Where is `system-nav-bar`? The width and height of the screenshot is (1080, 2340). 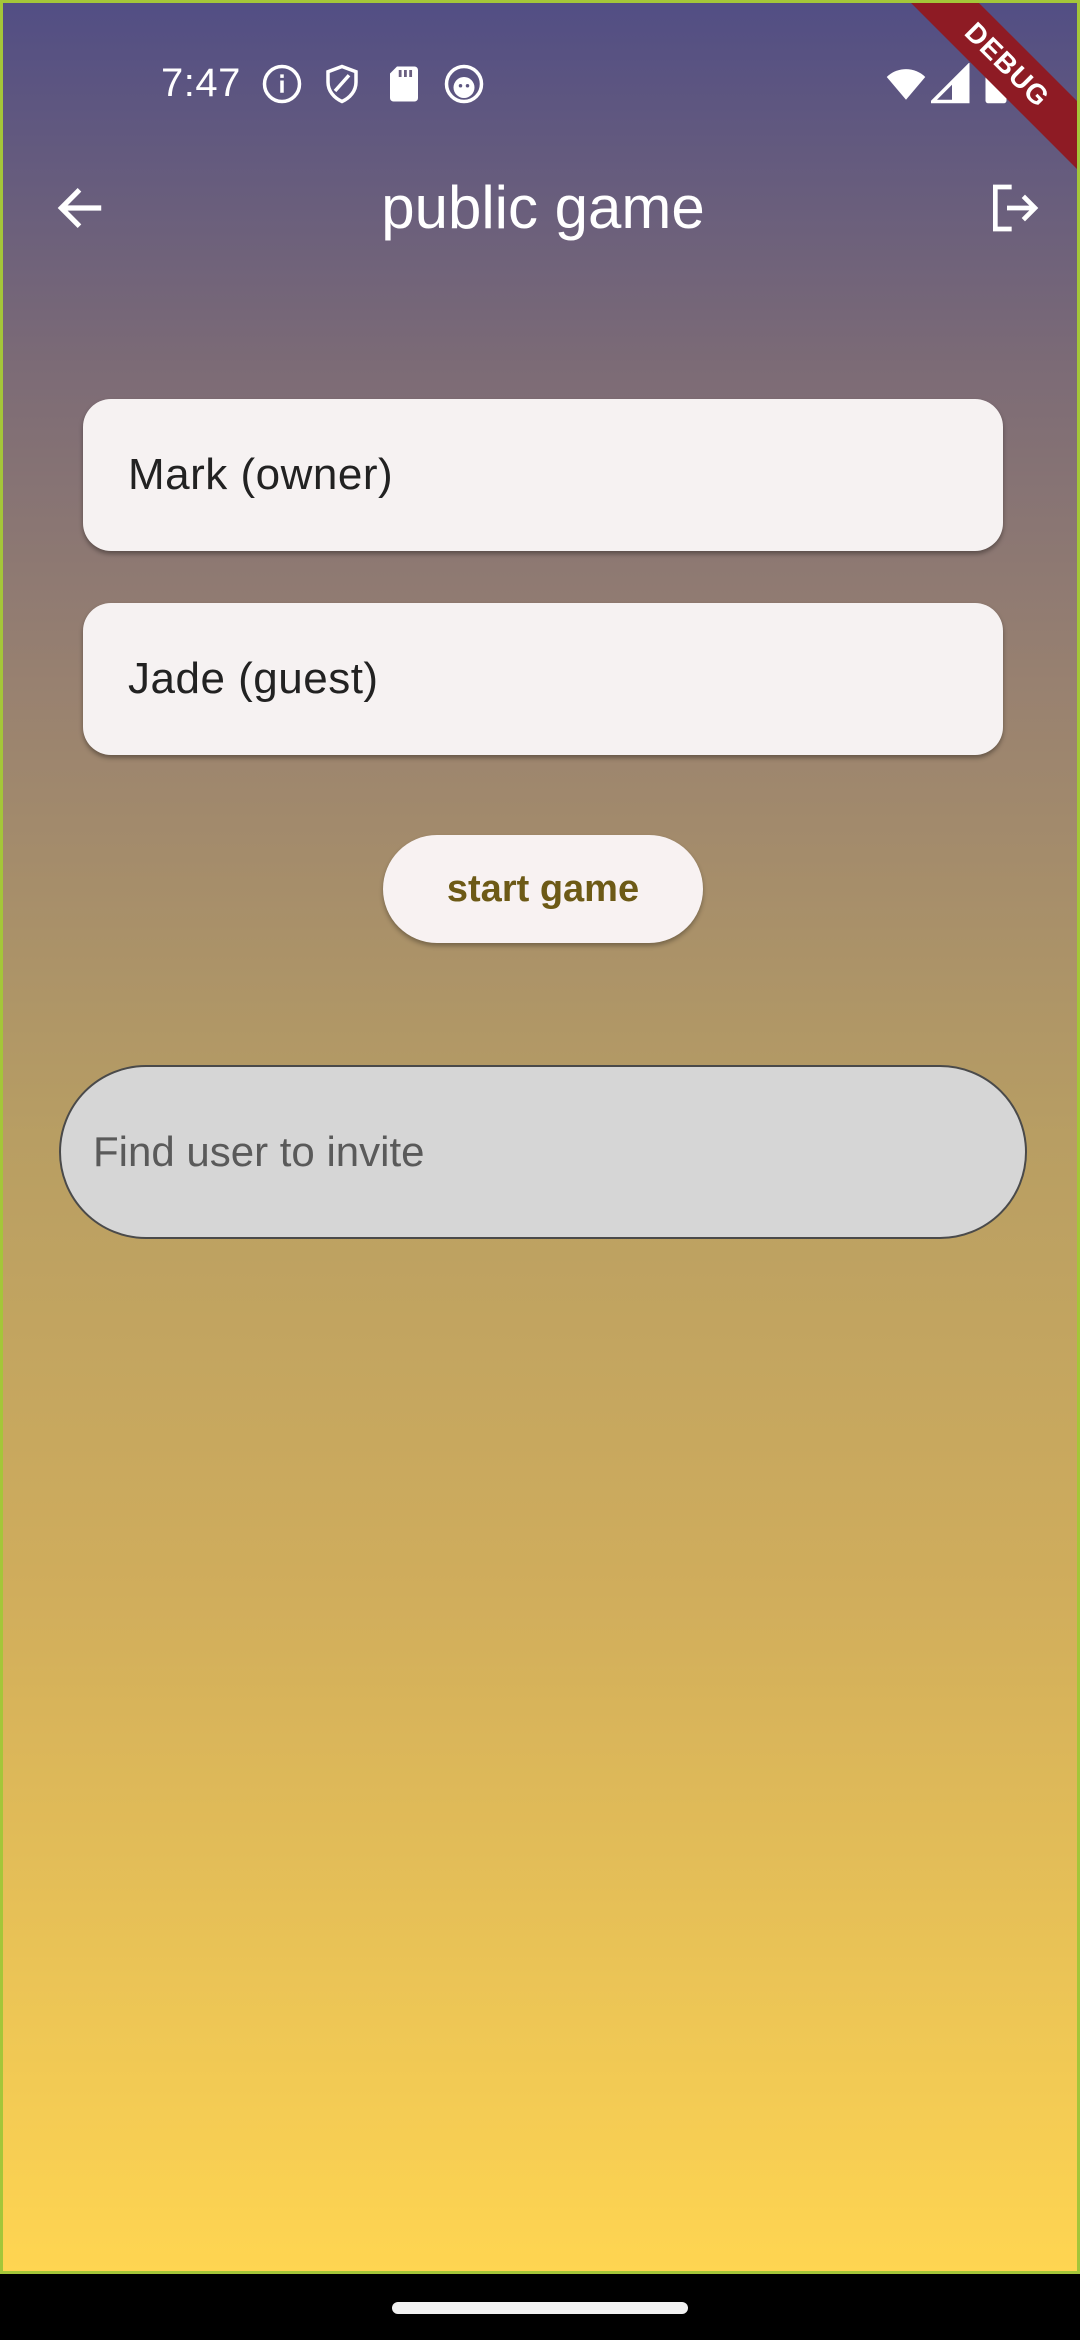 system-nav-bar is located at coordinates (540, 2307).